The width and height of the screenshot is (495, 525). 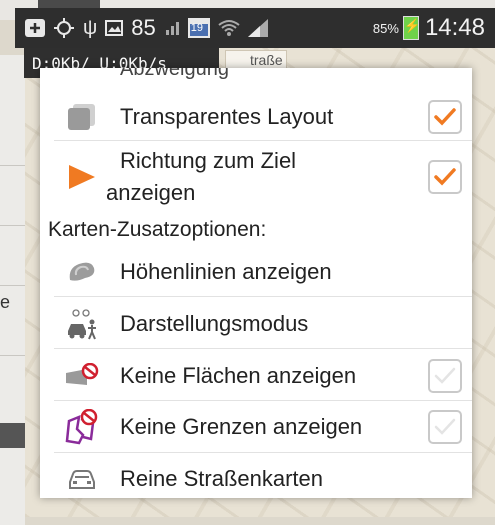 I want to click on menu-item-label: Keine Grenzen anzeigen, so click(x=241, y=426).